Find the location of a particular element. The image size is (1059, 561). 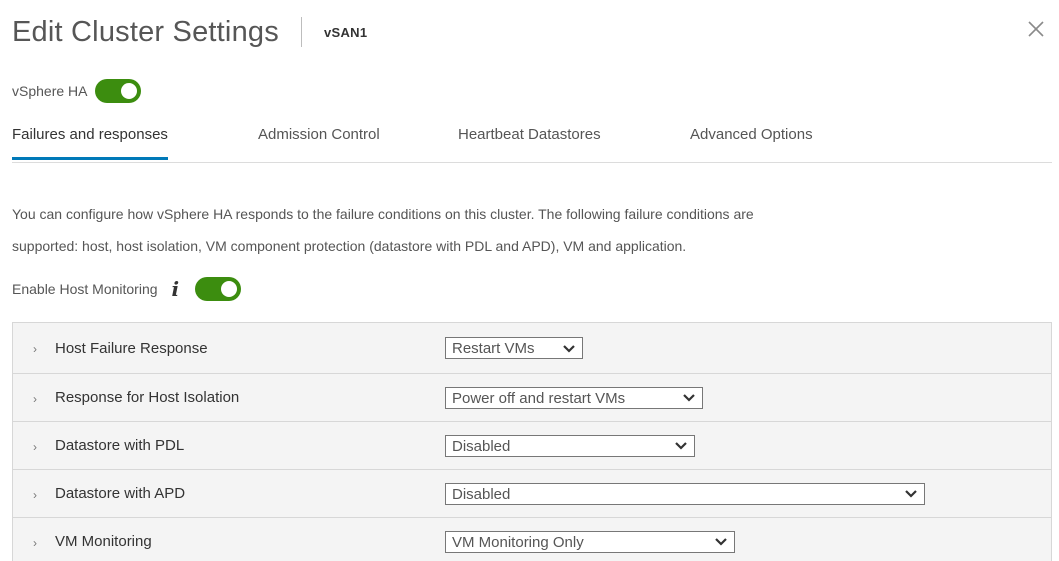

vsphere-ha-toggle is located at coordinates (118, 91).